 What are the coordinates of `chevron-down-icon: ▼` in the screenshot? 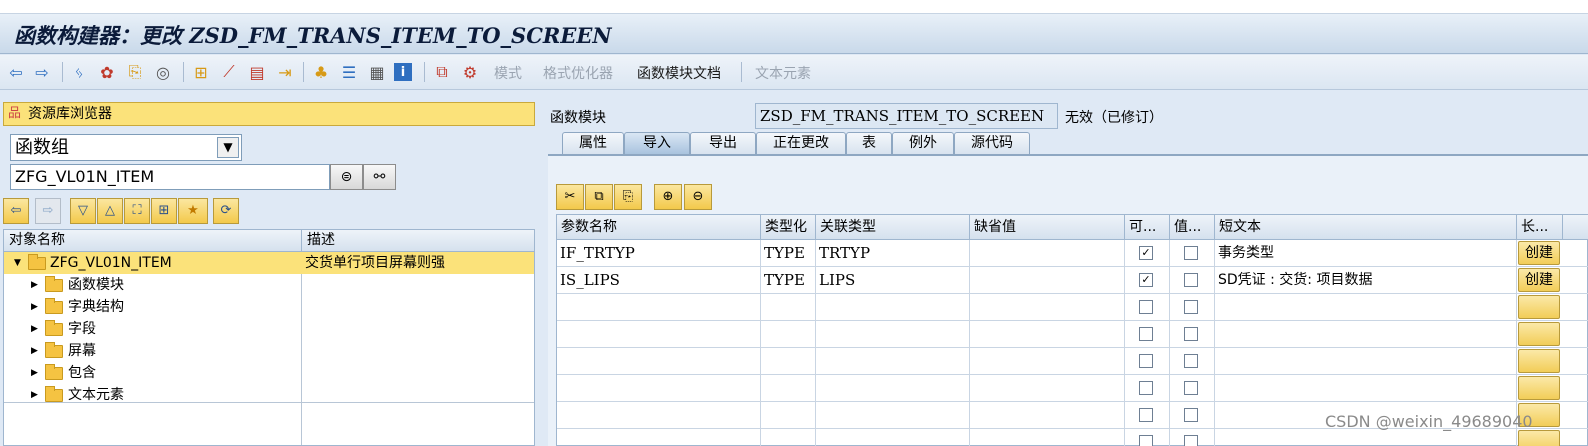 It's located at (228, 147).